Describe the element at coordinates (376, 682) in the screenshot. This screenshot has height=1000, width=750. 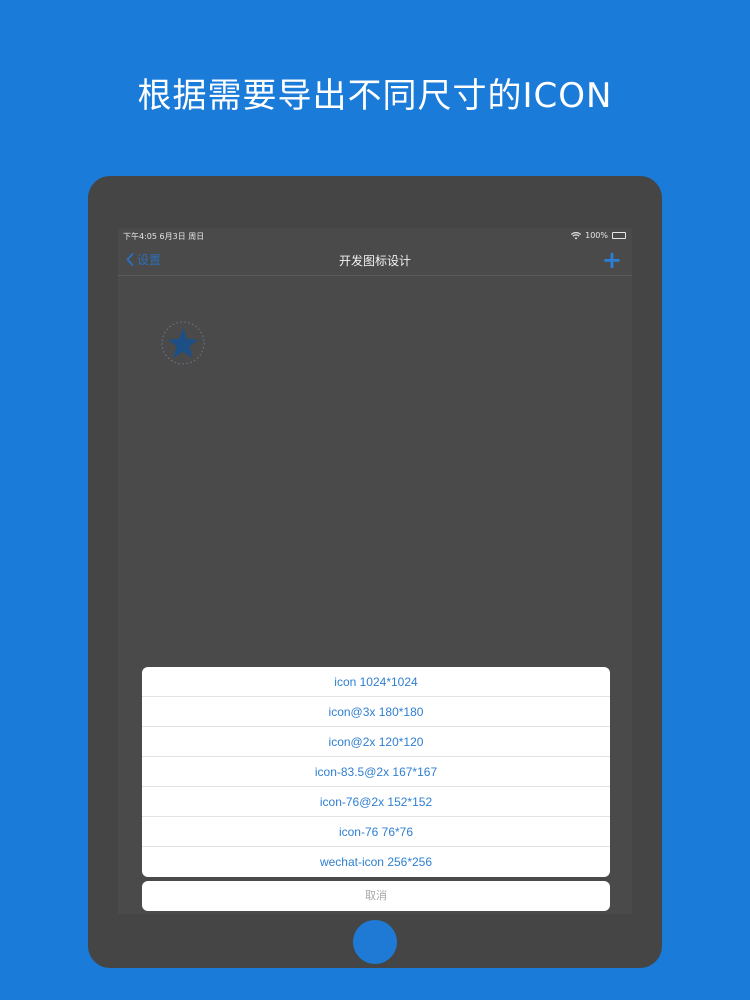
I see `export-option-icon-1024: icon 1024*1024` at that location.